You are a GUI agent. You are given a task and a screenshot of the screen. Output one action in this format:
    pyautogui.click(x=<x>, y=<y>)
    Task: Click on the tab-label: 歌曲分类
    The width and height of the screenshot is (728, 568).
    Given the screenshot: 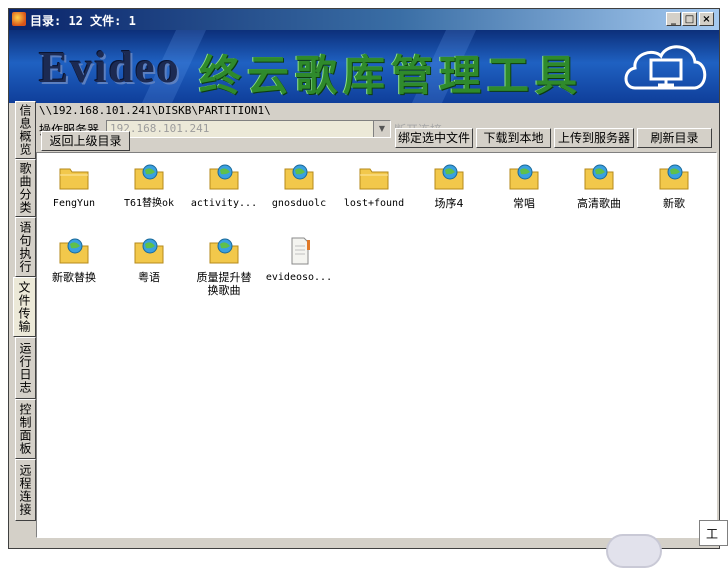 What is the action you would take?
    pyautogui.click(x=25, y=188)
    